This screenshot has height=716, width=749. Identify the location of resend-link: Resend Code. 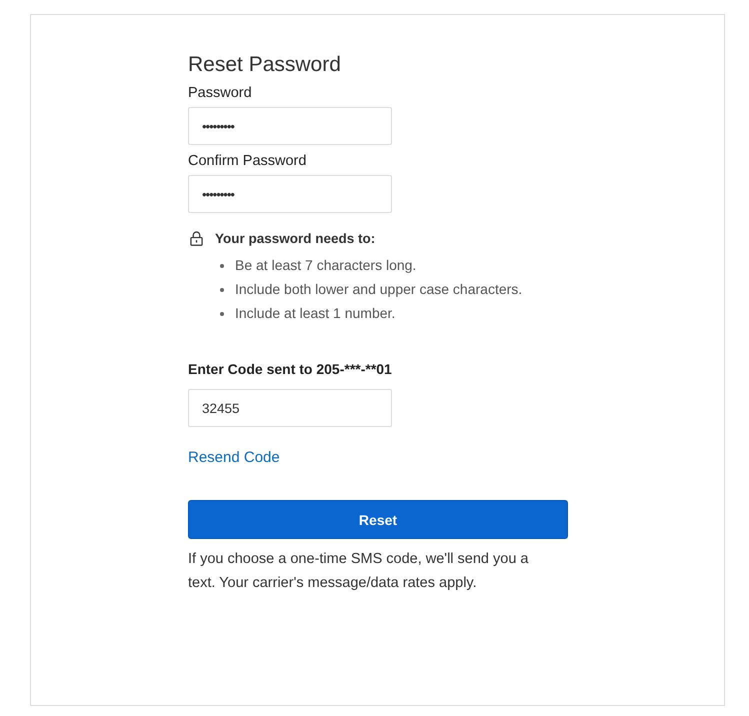
(234, 457).